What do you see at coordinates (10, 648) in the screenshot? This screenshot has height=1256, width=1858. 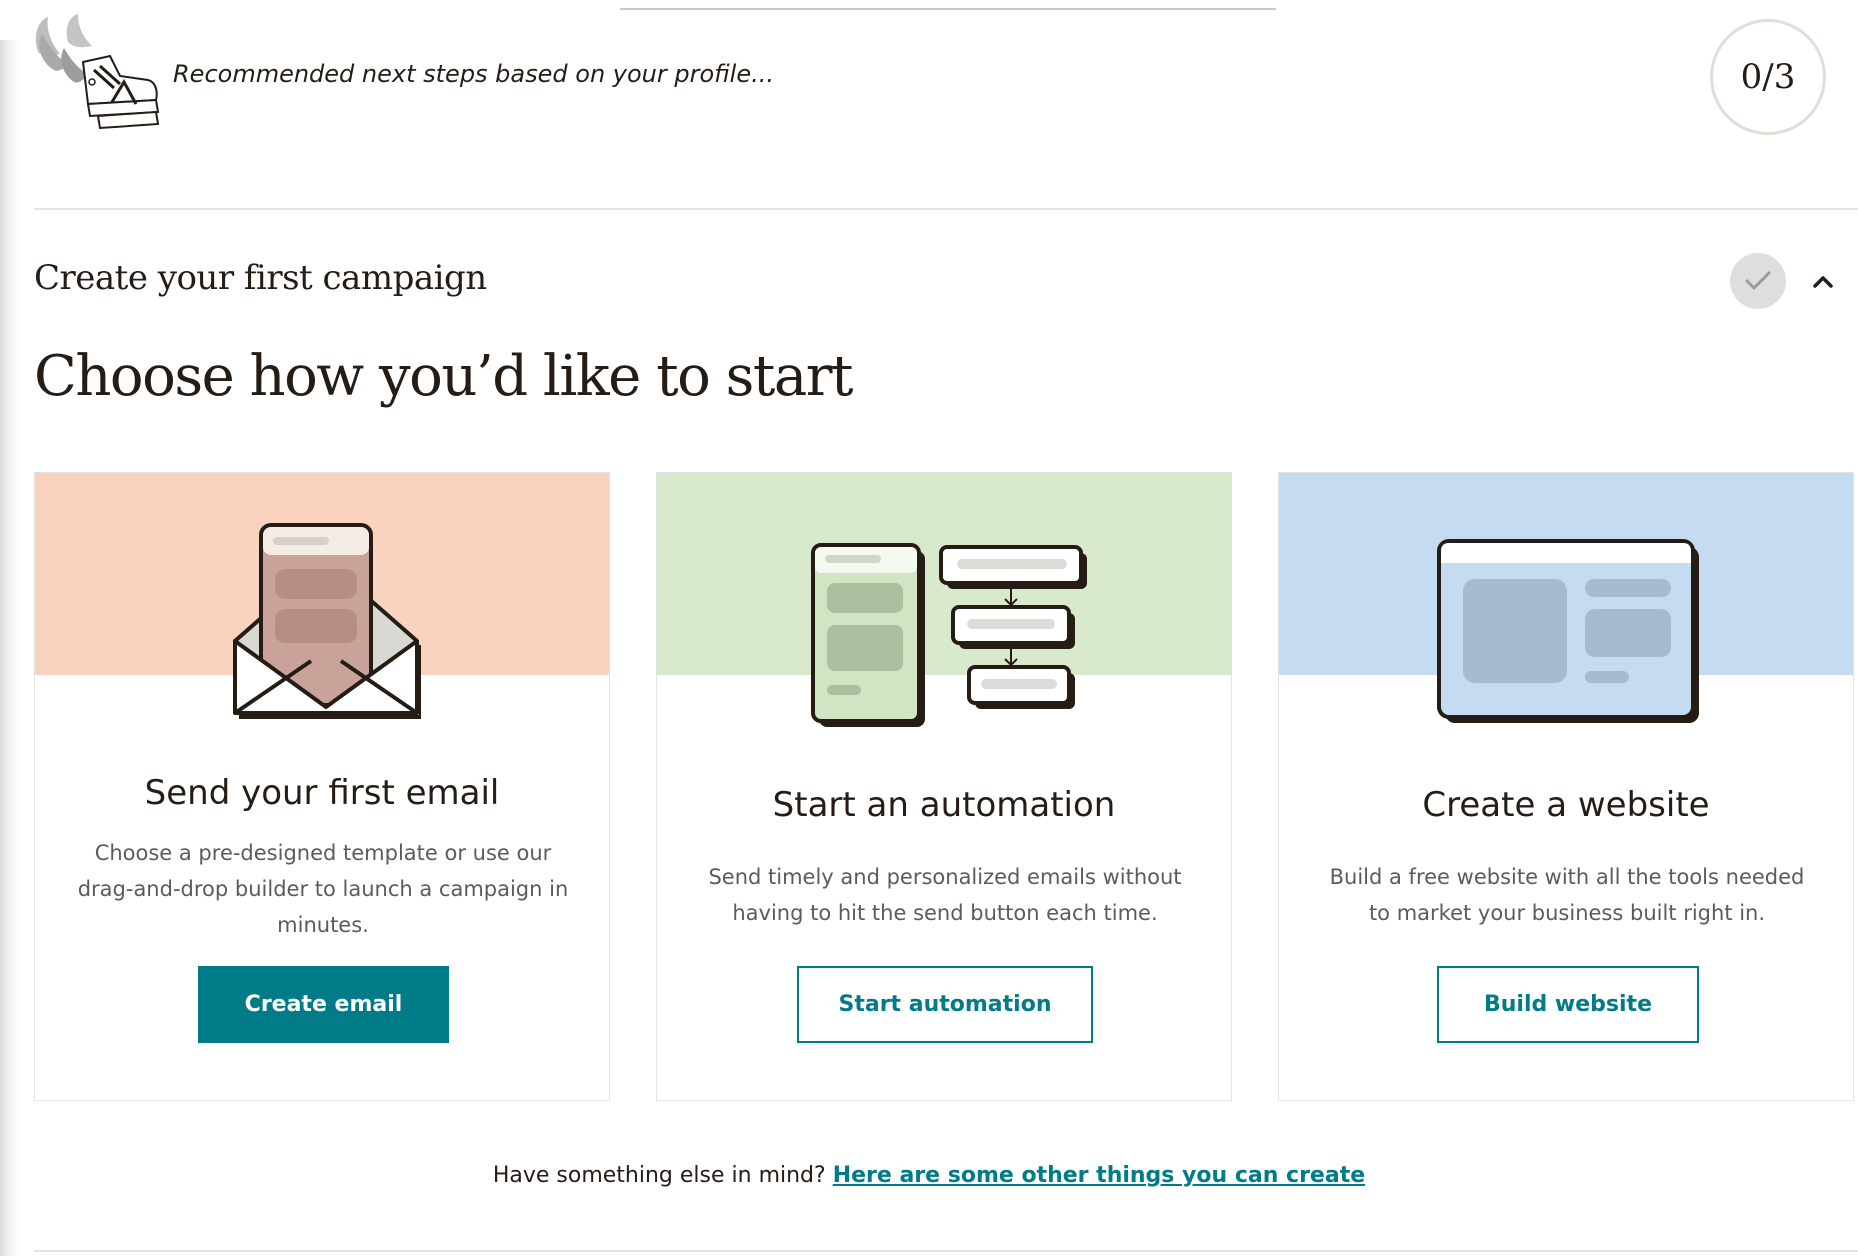 I see `page-shadow` at bounding box center [10, 648].